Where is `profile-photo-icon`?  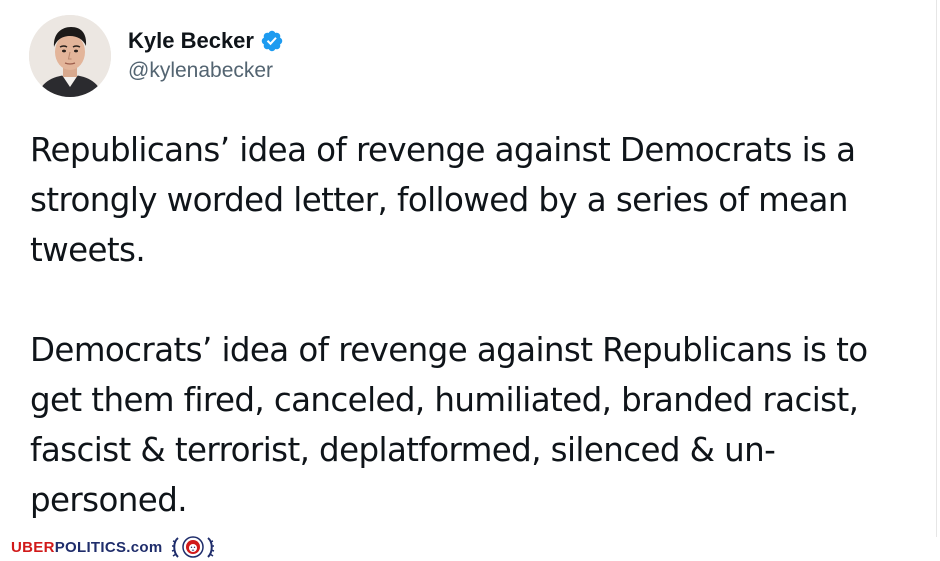 profile-photo-icon is located at coordinates (70, 56).